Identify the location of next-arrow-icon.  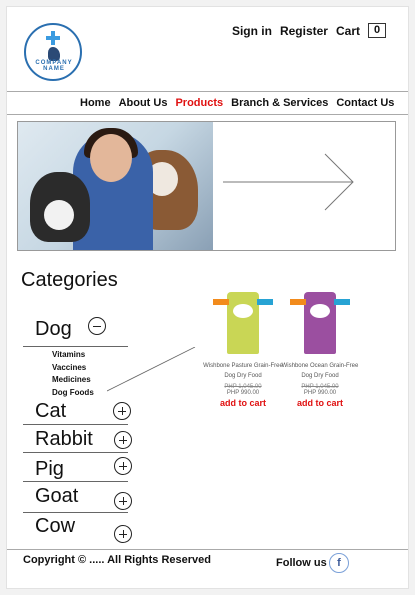
(293, 182).